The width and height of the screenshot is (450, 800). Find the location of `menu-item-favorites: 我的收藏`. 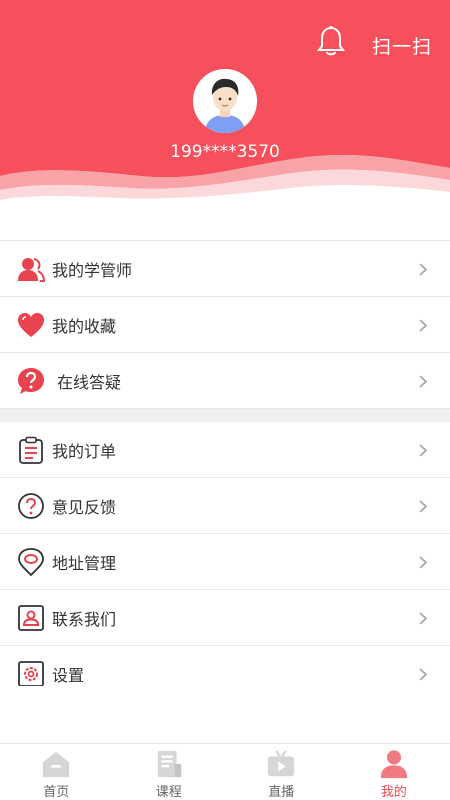

menu-item-favorites: 我的收藏 is located at coordinates (225, 325).